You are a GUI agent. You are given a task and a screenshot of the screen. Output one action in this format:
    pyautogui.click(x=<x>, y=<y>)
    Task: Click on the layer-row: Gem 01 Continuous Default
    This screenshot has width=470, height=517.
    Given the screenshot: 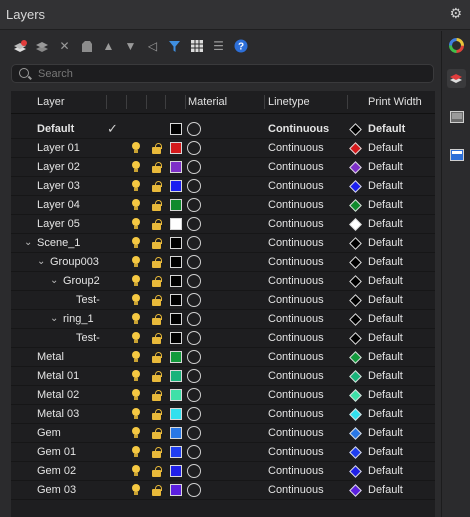 What is the action you would take?
    pyautogui.click(x=223, y=452)
    